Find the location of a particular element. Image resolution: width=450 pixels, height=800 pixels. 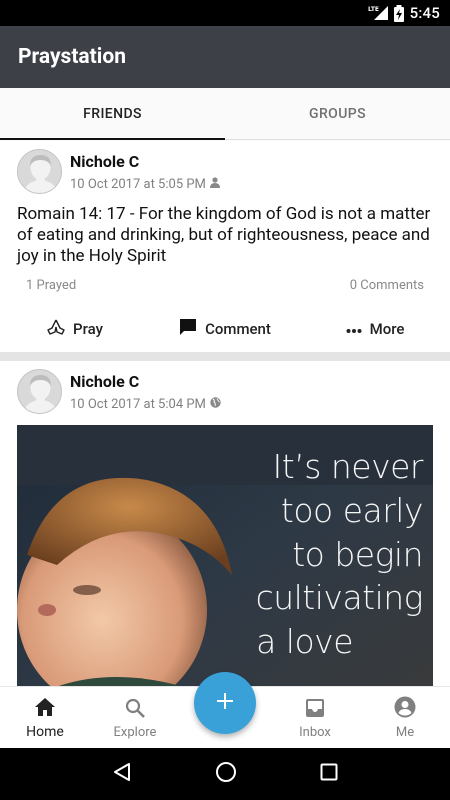

quote-line: It’s never is located at coordinates (348, 466).